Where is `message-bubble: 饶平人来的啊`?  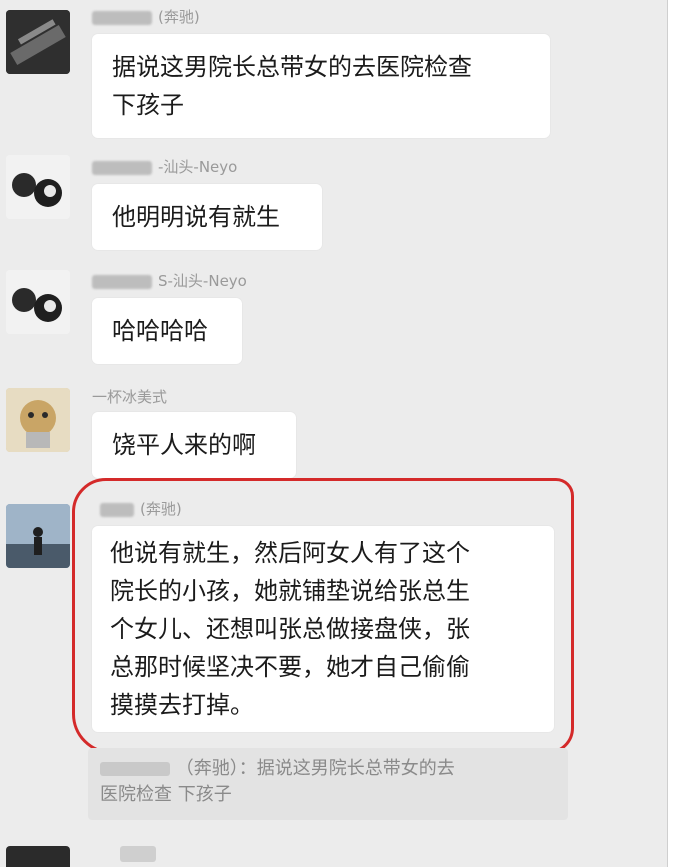 message-bubble: 饶平人来的啊 is located at coordinates (194, 445).